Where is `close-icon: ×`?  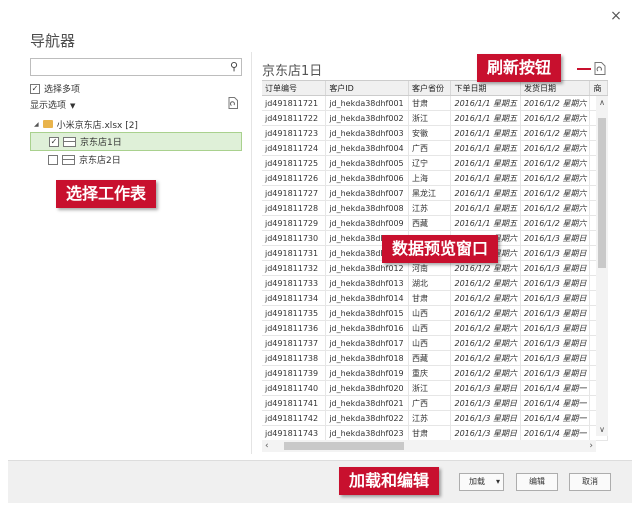
close-icon: × is located at coordinates (616, 16).